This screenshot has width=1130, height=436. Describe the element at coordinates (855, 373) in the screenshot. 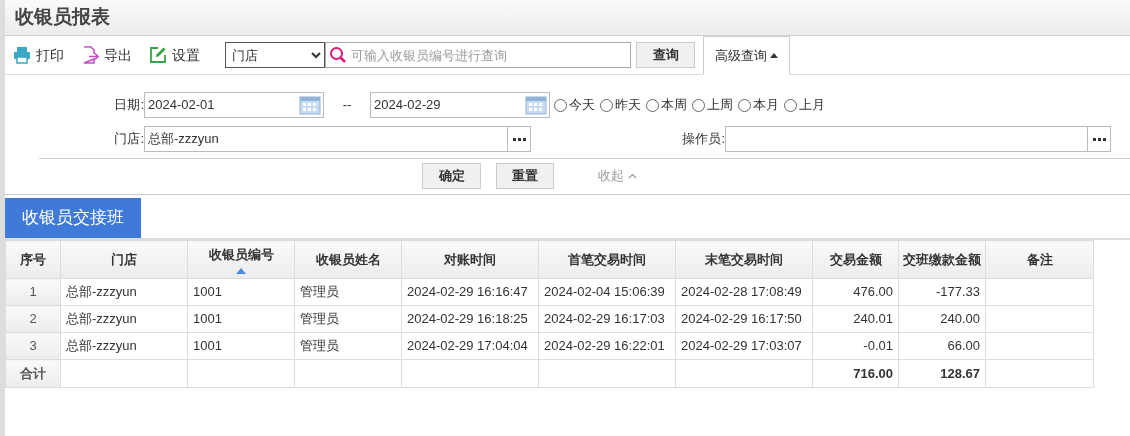

I see `total-cell: 716.00` at that location.